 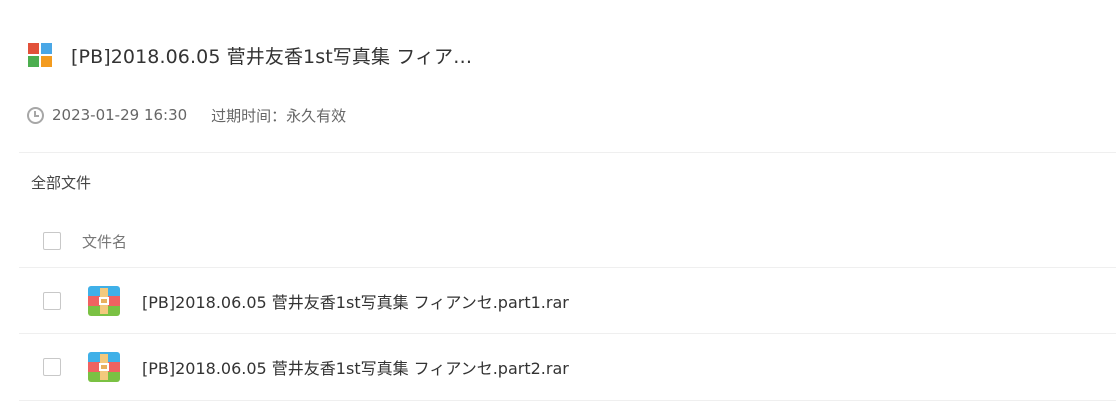 I want to click on table-header: 文件名, so click(x=85, y=241).